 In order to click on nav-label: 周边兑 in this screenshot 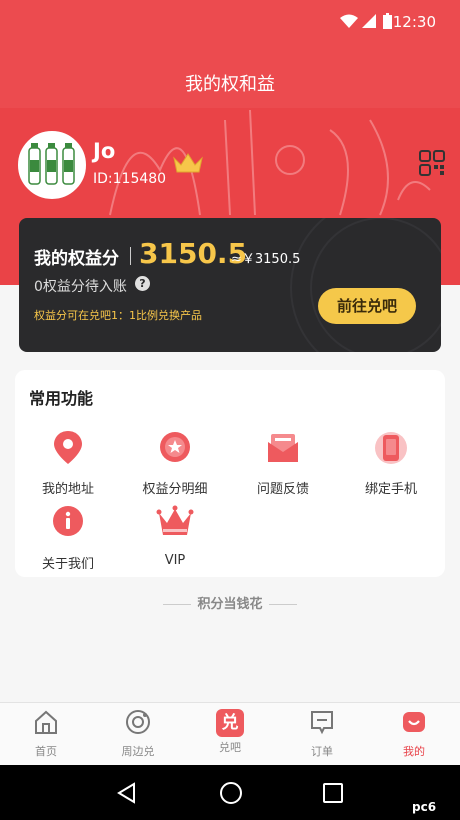, I will do `click(138, 751)`.